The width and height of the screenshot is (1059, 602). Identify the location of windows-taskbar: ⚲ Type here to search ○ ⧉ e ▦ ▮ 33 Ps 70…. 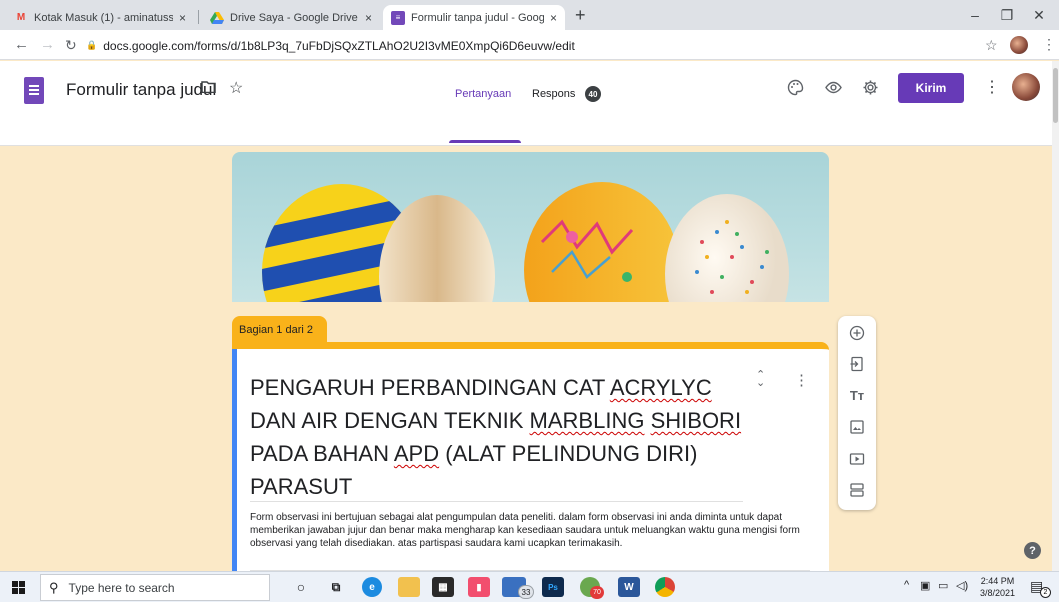
(529, 586).